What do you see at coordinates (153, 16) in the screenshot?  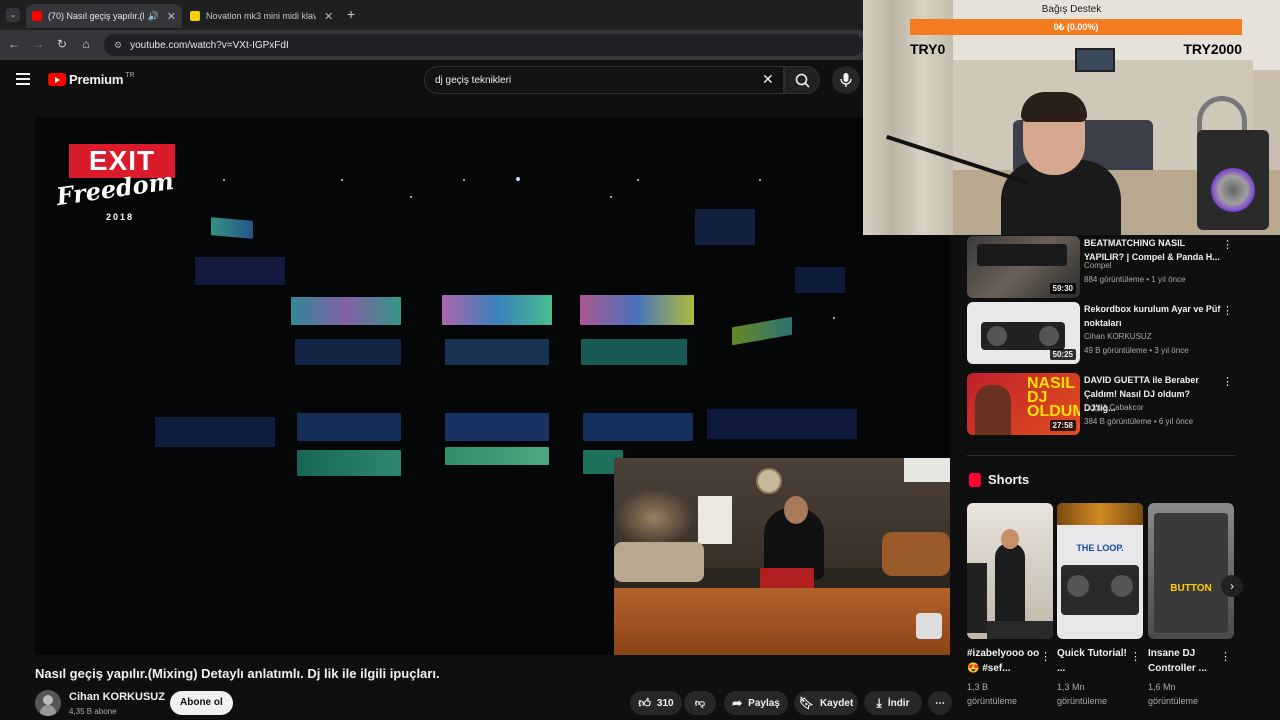 I see `speaker-icon: 🔊` at bounding box center [153, 16].